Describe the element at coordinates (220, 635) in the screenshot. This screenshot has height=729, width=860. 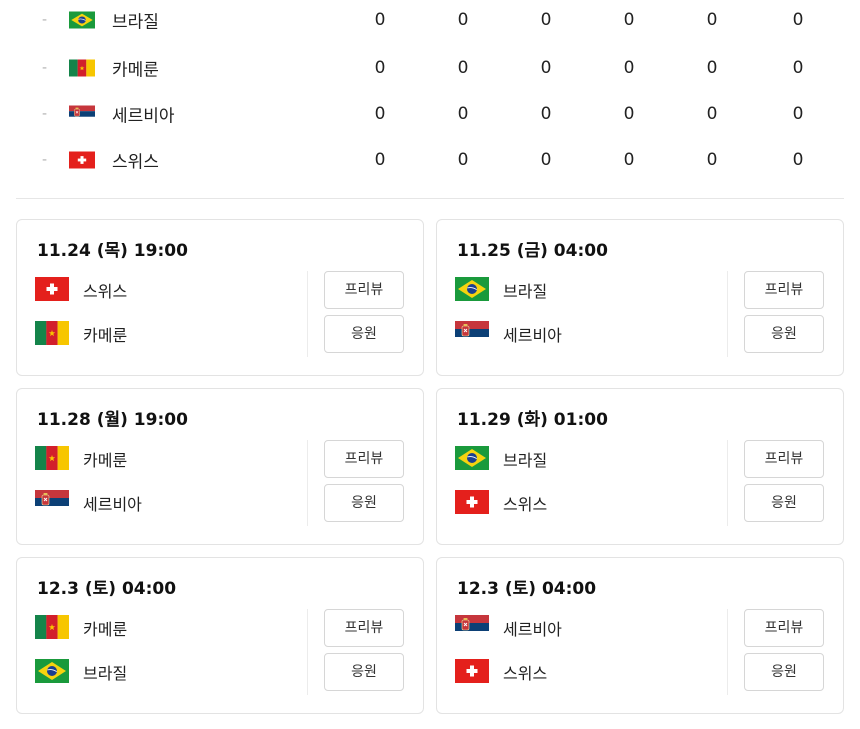
I see `match-card: 12.3 (토) 04:00 카메룬 브라질 프리뷰 응원` at that location.